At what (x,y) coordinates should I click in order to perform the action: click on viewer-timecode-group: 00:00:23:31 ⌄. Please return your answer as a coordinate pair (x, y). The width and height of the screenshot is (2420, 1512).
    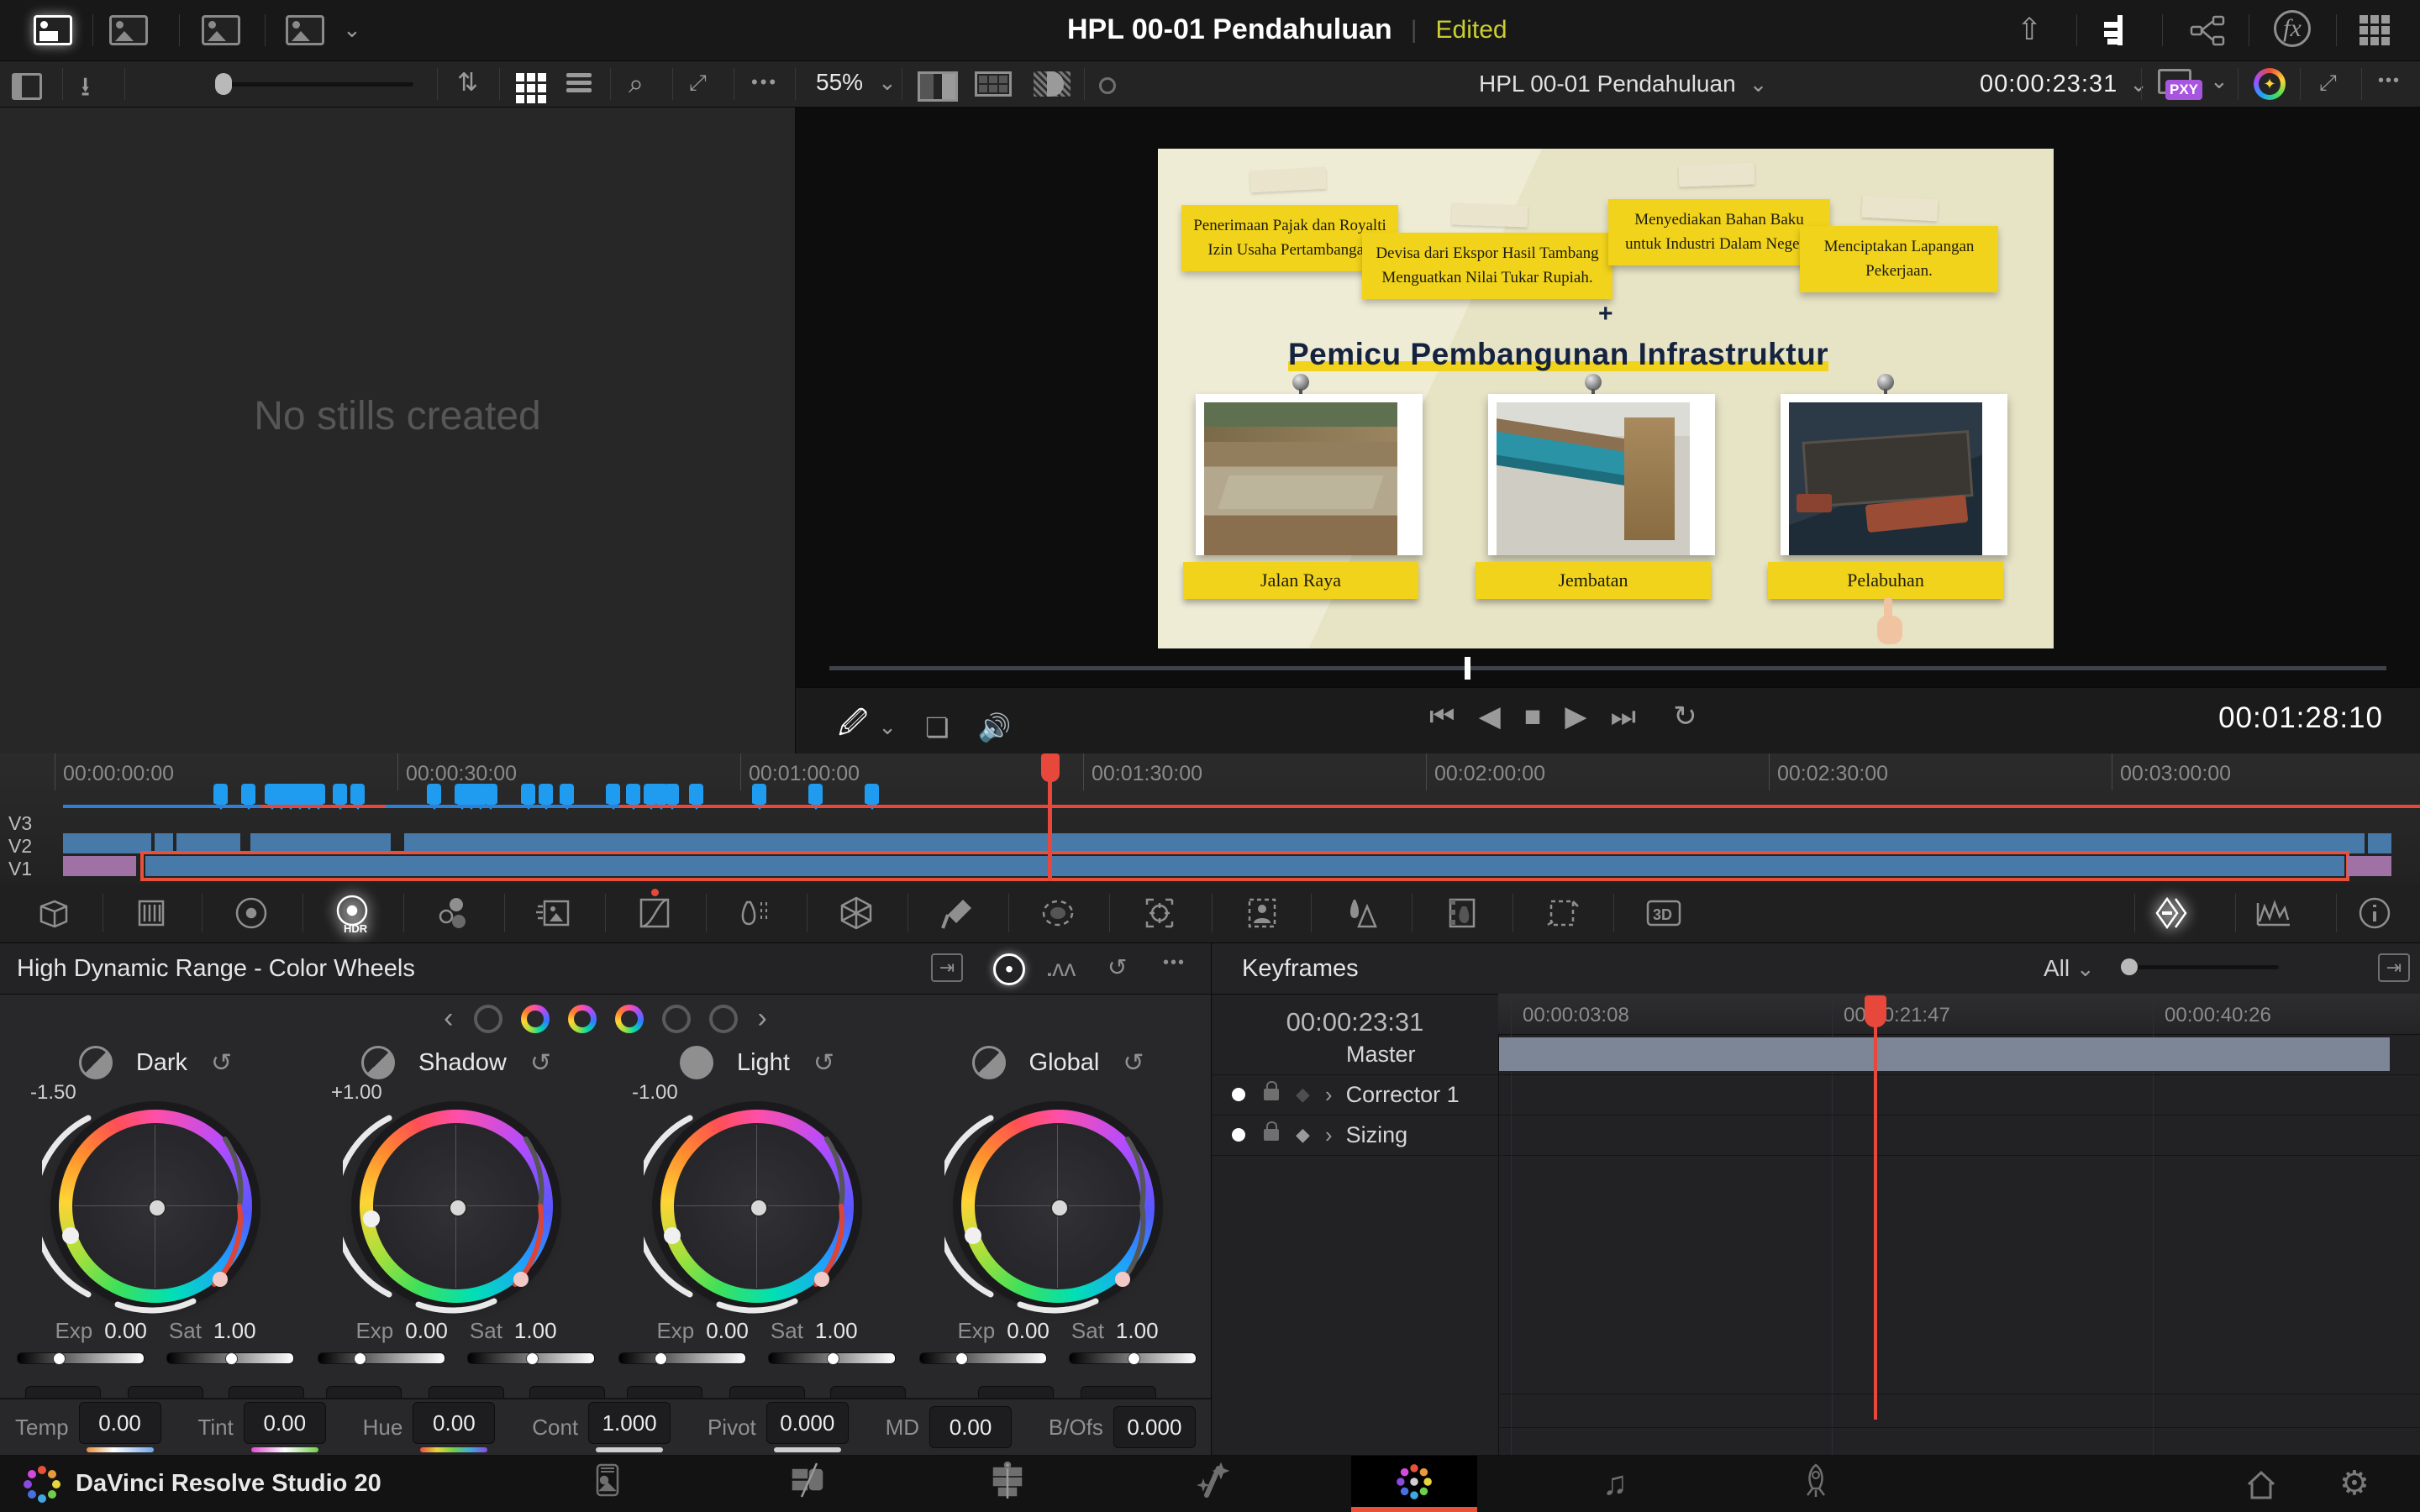
    Looking at the image, I should click on (2064, 84).